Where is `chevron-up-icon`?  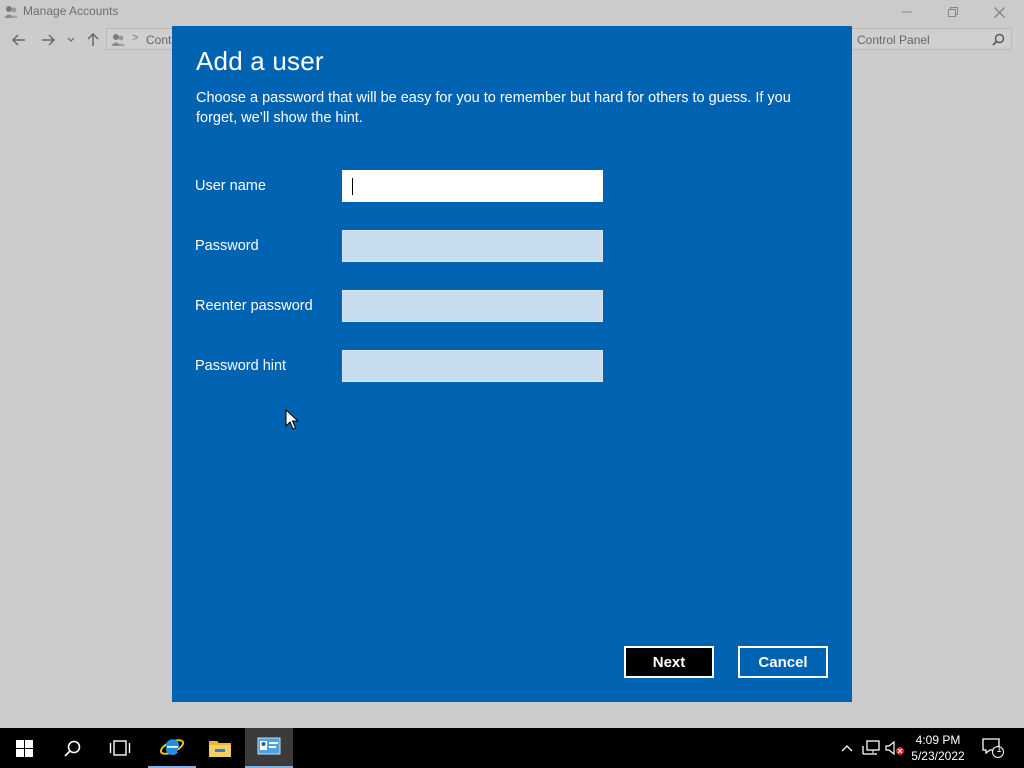 chevron-up-icon is located at coordinates (847, 748).